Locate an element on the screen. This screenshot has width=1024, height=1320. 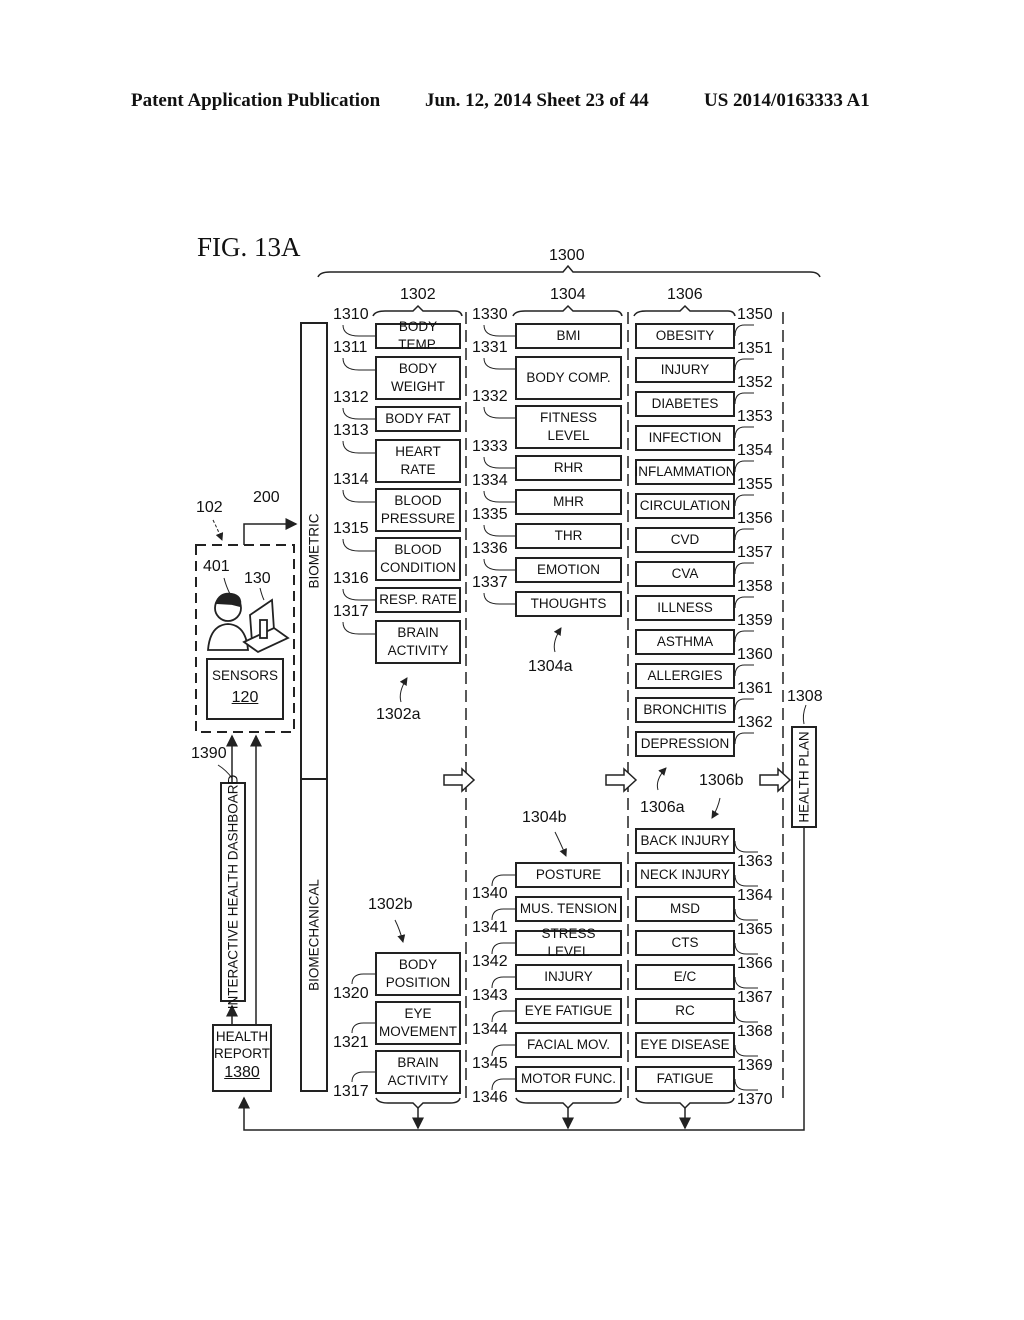
metric-box-1314: BLOOD PRESSURE is located at coordinates (418, 510).